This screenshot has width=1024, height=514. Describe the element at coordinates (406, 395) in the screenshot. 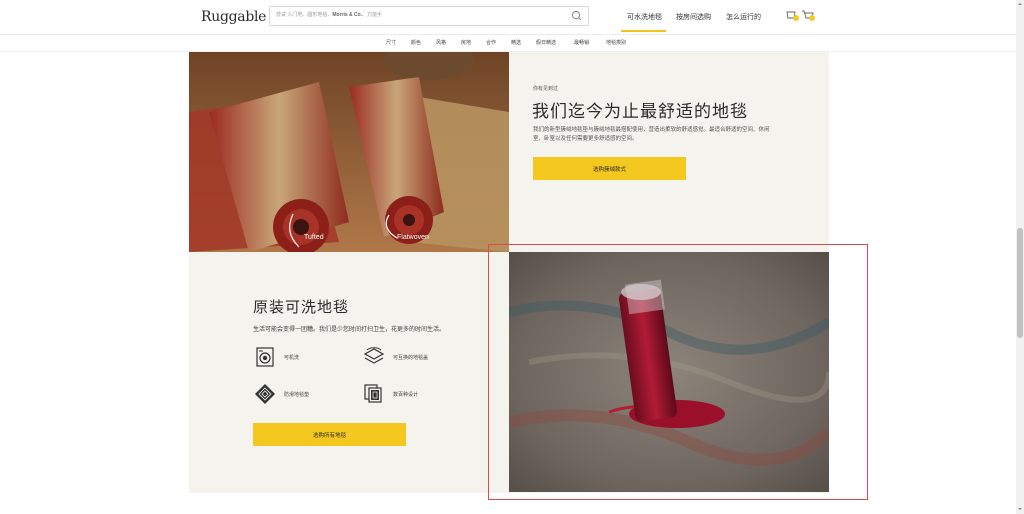

I see `feature-label: 数百种设计` at that location.